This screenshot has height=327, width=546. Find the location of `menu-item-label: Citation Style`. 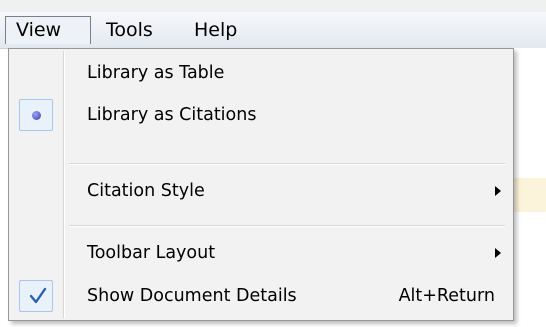

menu-item-label: Citation Style is located at coordinates (146, 191).